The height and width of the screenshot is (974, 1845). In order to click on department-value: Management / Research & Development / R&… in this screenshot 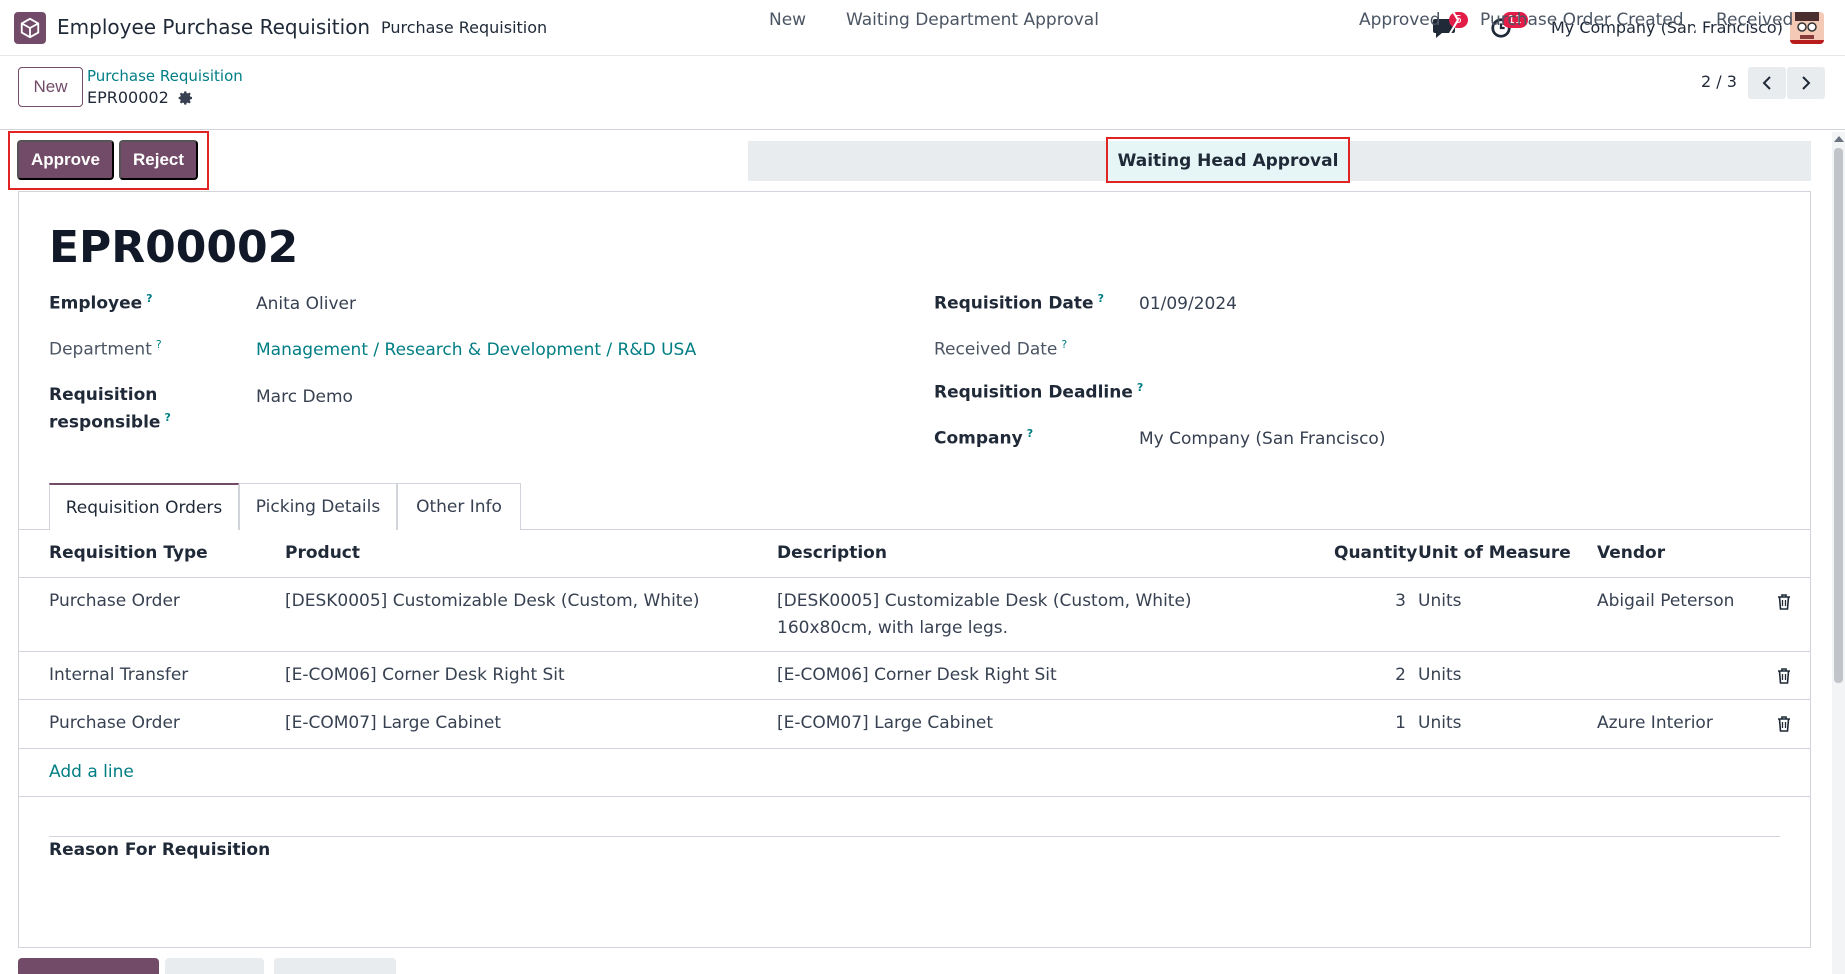, I will do `click(476, 350)`.